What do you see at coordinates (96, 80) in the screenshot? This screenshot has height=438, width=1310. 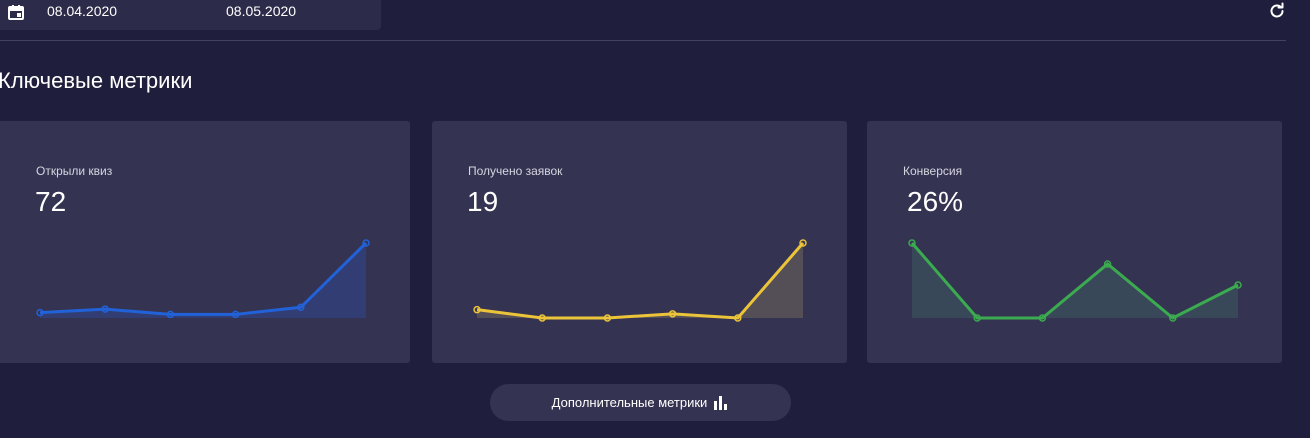 I see `section-title: Ключевые метрики` at bounding box center [96, 80].